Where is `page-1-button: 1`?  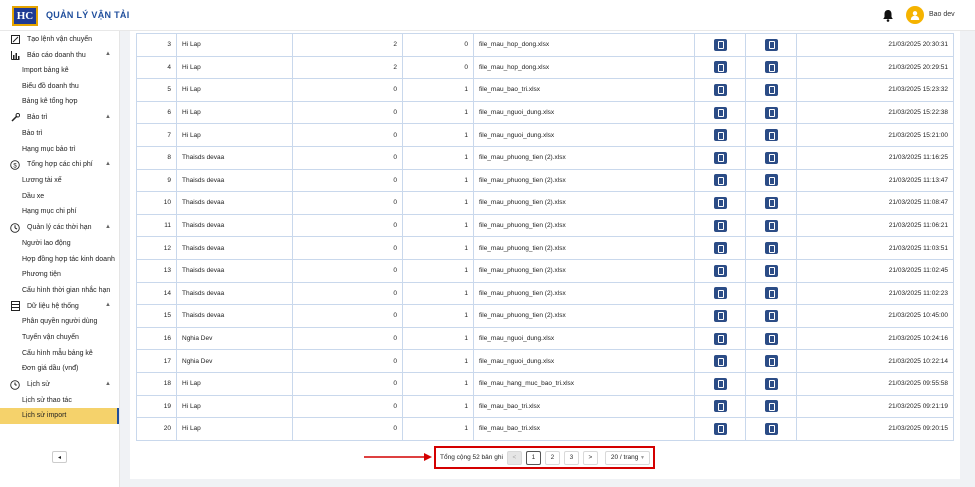
page-1-button: 1 is located at coordinates (533, 457).